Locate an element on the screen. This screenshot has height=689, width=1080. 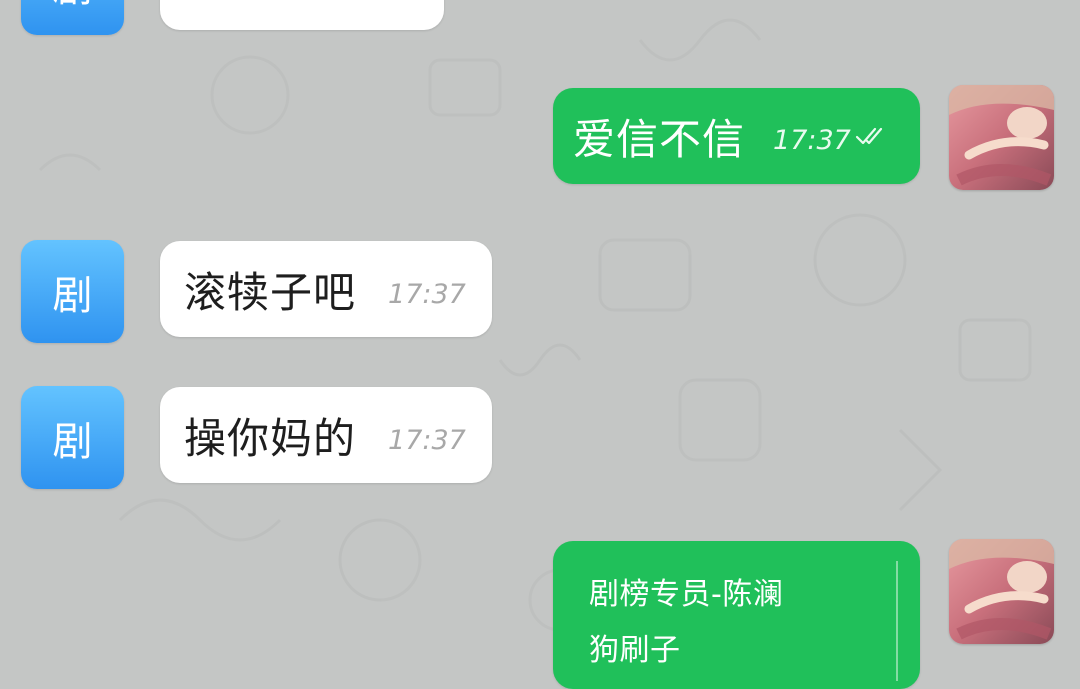
message-text: 滚犊子吧 is located at coordinates (270, 292).